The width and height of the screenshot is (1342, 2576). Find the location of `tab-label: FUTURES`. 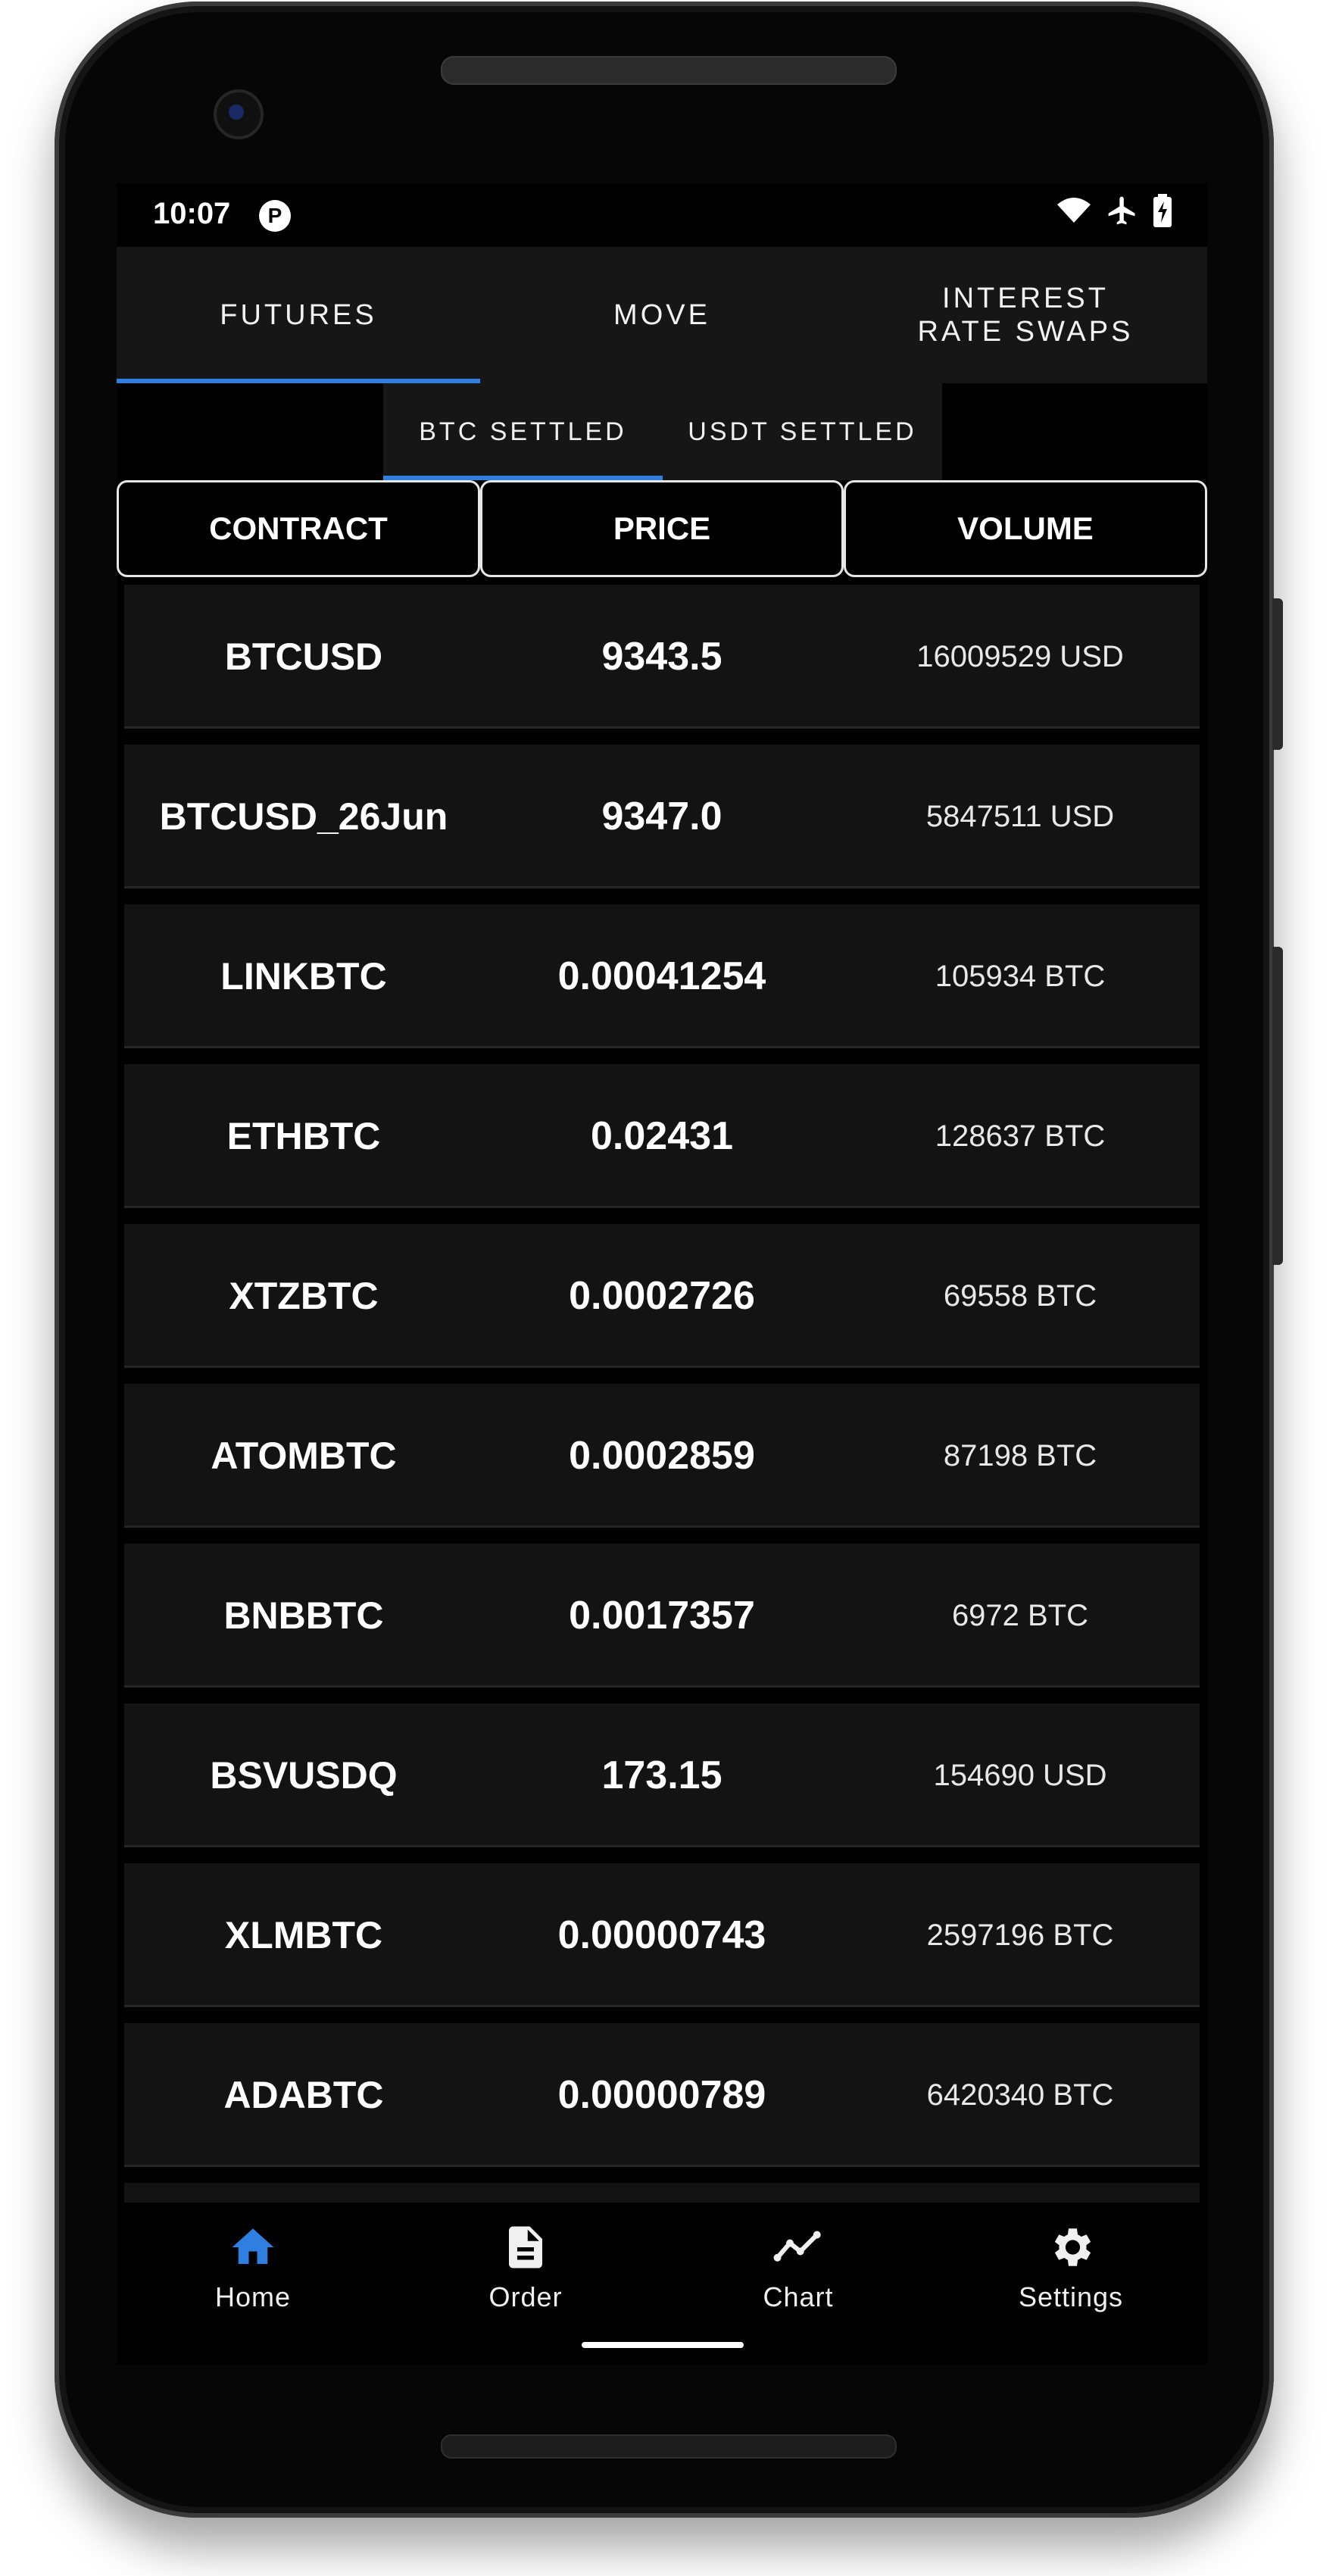

tab-label: FUTURES is located at coordinates (298, 315).